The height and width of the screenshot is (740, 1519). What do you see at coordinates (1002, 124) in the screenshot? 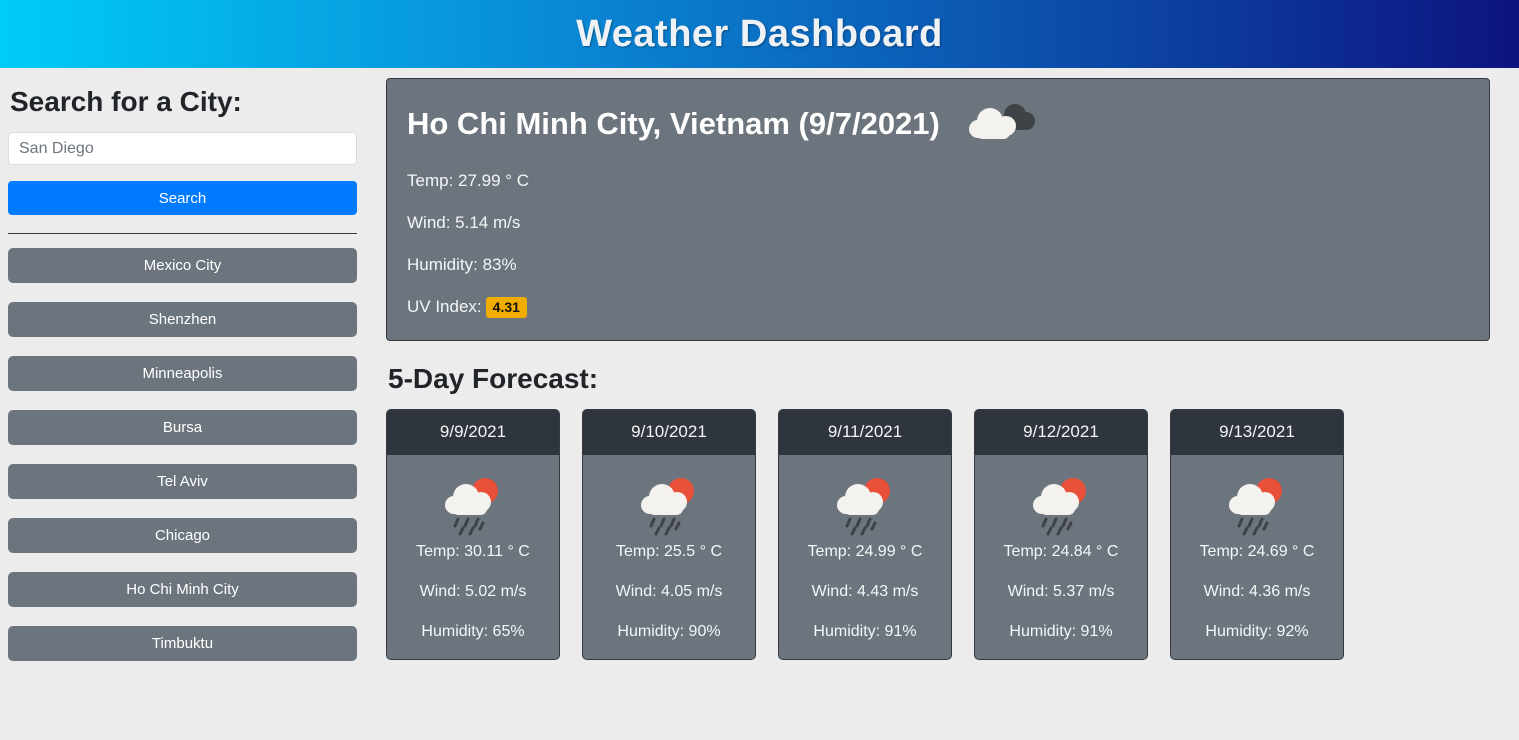
I see `broken-clouds-icon` at bounding box center [1002, 124].